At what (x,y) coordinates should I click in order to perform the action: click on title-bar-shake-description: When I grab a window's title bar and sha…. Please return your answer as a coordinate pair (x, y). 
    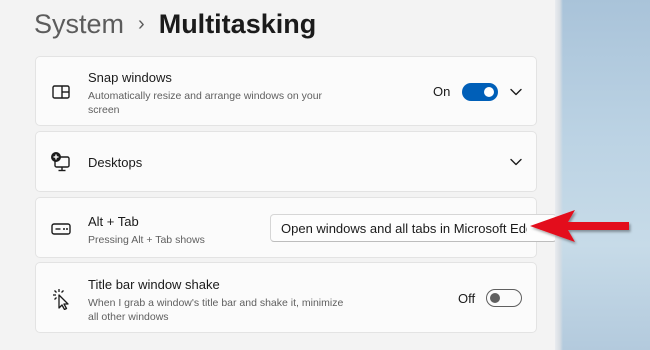
    Looking at the image, I should click on (215, 310).